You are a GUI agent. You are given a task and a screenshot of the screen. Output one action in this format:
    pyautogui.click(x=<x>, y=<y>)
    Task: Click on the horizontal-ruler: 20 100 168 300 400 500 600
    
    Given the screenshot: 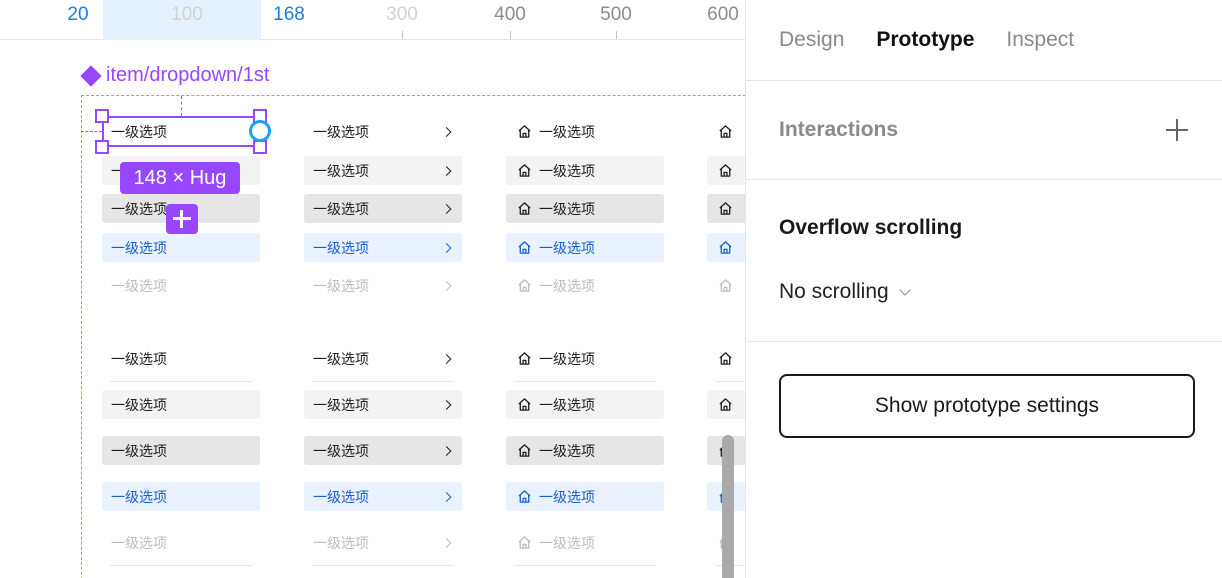 What is the action you would take?
    pyautogui.click(x=372, y=20)
    